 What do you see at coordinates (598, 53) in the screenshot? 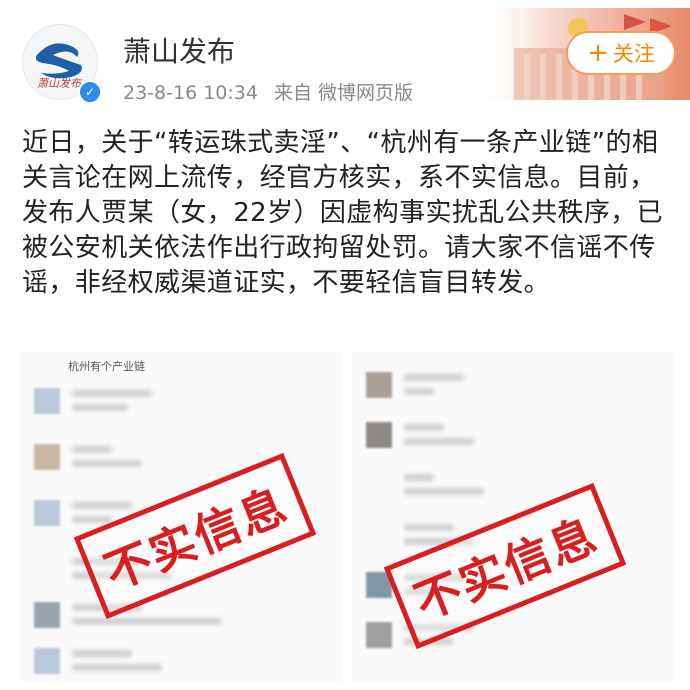
I see `plus-icon: +` at bounding box center [598, 53].